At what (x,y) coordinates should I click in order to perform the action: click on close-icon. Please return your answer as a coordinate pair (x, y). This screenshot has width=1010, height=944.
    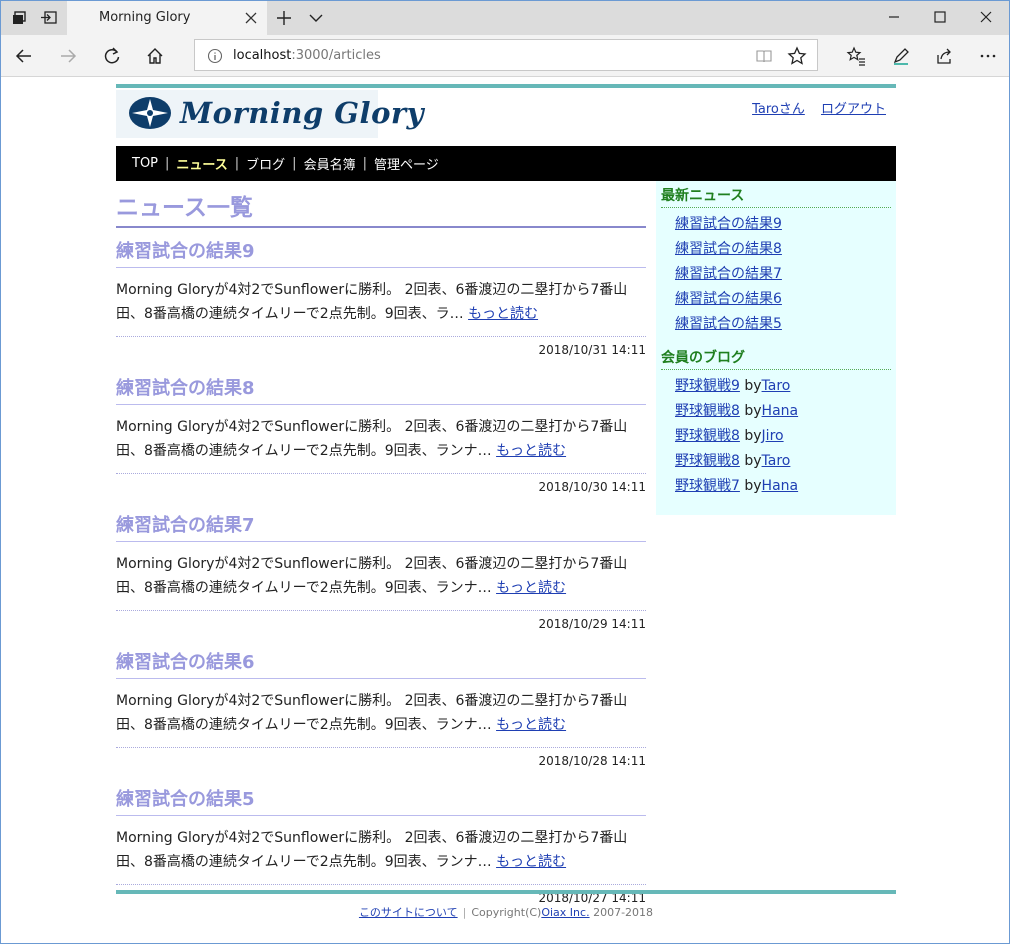
    Looking at the image, I should click on (251, 18).